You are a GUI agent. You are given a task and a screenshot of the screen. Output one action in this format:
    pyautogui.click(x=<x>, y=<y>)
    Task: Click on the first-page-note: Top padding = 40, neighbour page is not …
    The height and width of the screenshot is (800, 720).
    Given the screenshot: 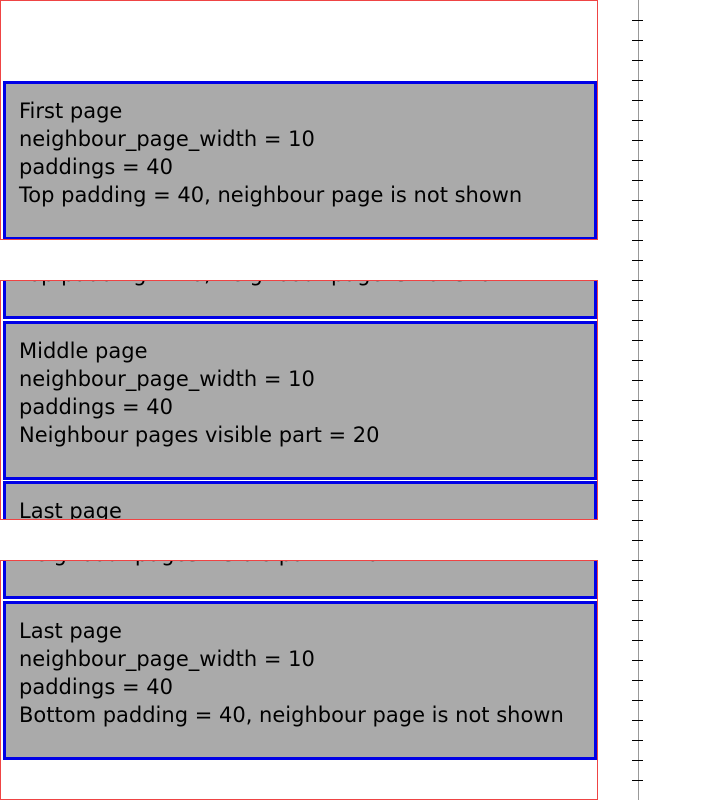 What is the action you would take?
    pyautogui.click(x=271, y=195)
    